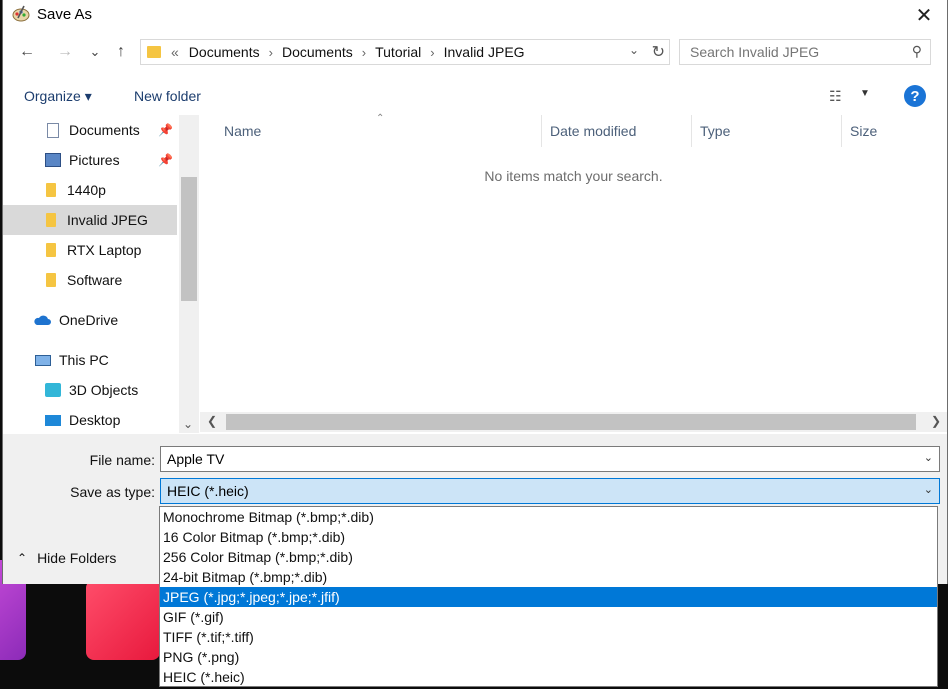 This screenshot has height=689, width=948. What do you see at coordinates (77, 558) in the screenshot?
I see `hide-folders-label: Hide Folders` at bounding box center [77, 558].